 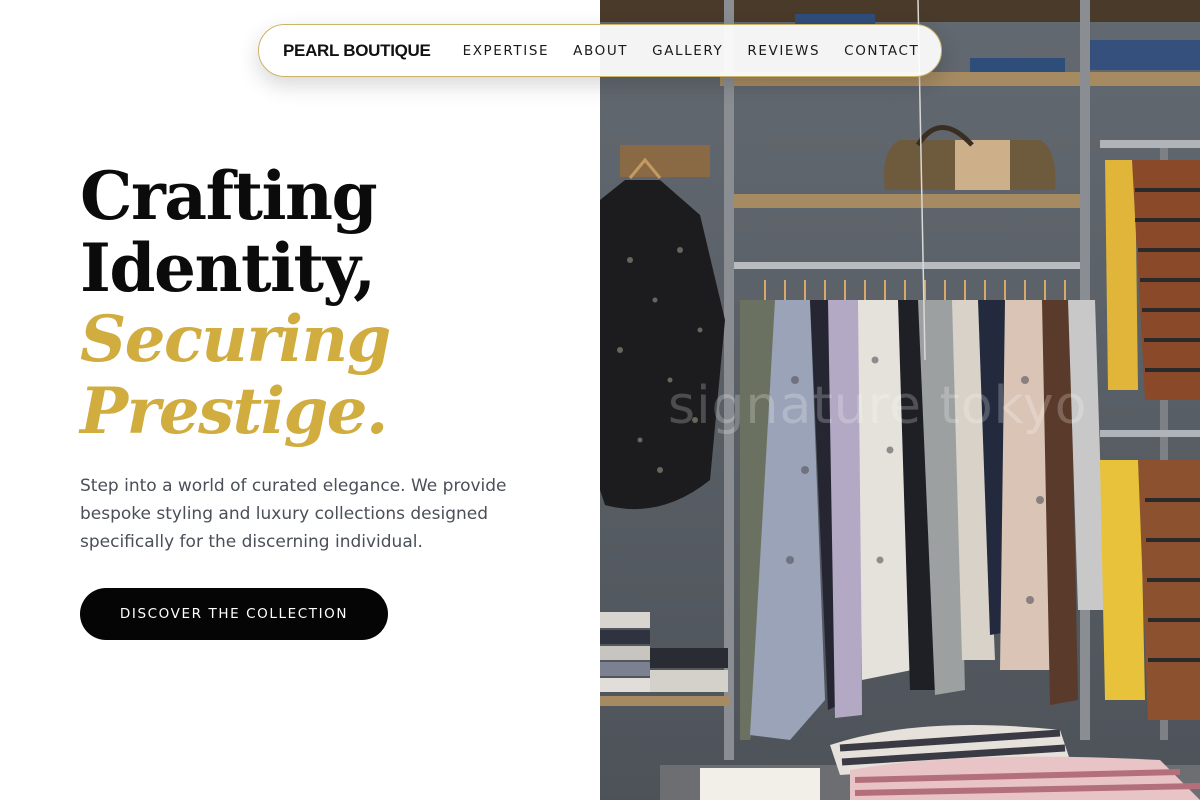 I want to click on nav-link-gallery: GALLERY, so click(x=687, y=51).